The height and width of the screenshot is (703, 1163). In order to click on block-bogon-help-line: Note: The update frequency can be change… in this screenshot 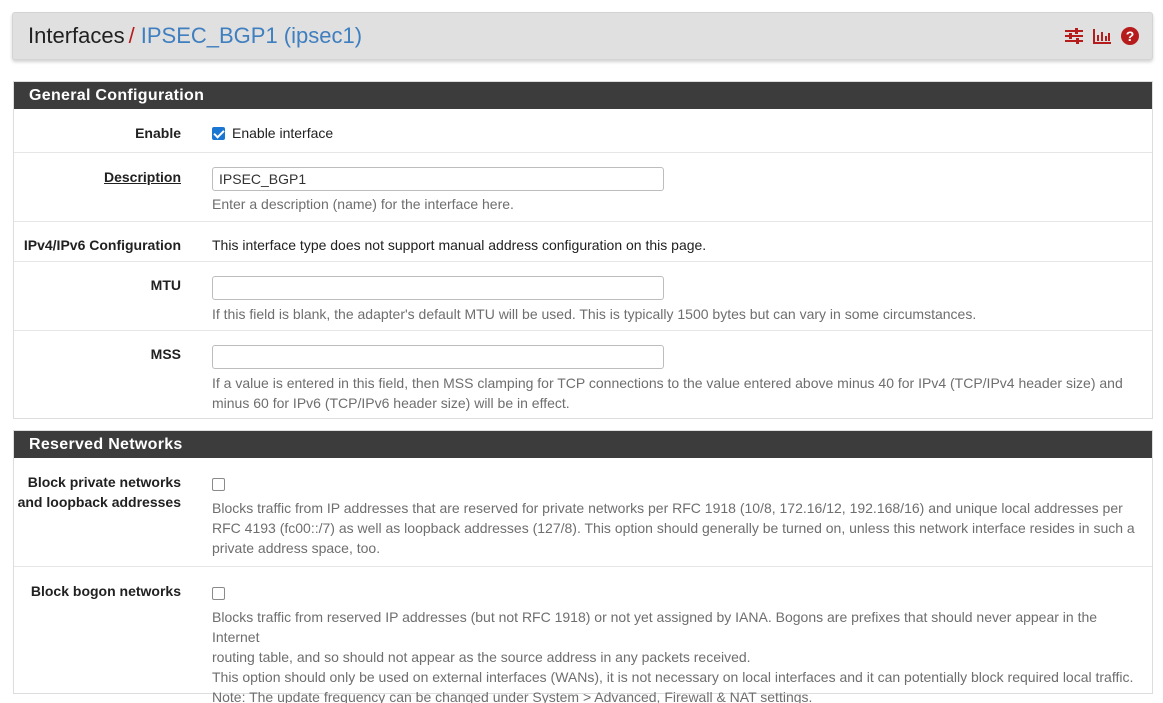, I will do `click(512, 696)`.